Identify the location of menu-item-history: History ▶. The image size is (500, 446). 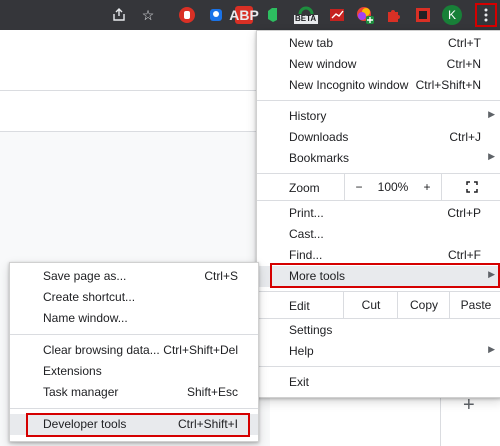
(378, 116).